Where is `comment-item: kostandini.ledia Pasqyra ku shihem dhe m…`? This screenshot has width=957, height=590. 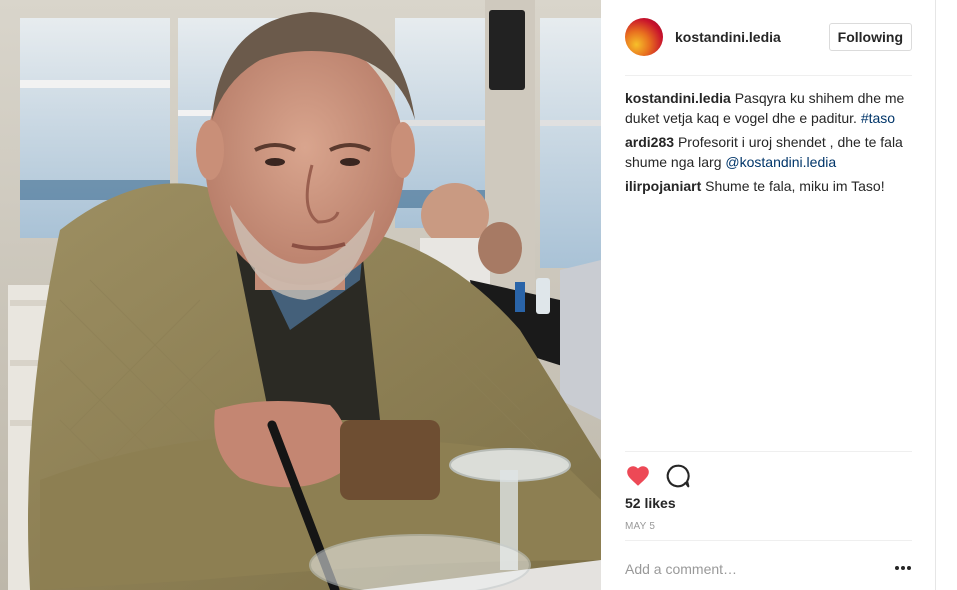 comment-item: kostandini.ledia Pasqyra ku shihem dhe m… is located at coordinates (768, 108).